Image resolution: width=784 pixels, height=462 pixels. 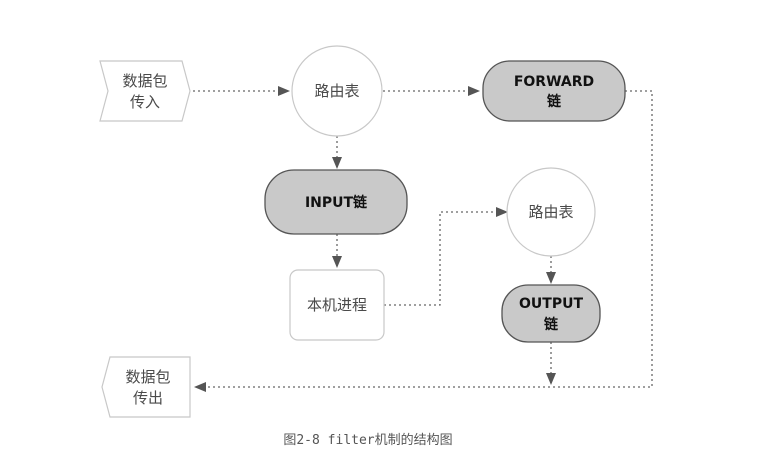 What do you see at coordinates (148, 398) in the screenshot?
I see `packet-out-label-line2: 传出` at bounding box center [148, 398].